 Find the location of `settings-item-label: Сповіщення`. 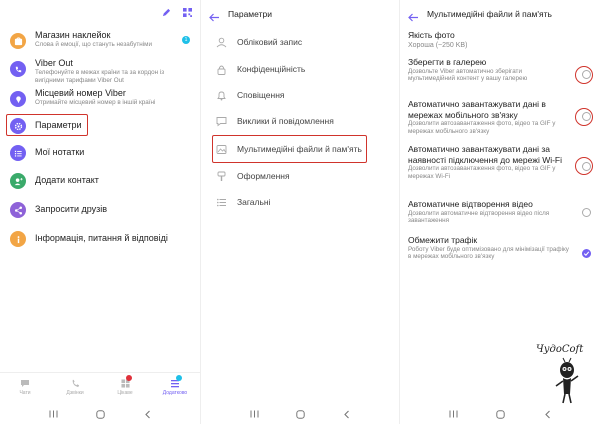

settings-item-label: Сповіщення is located at coordinates (261, 95).